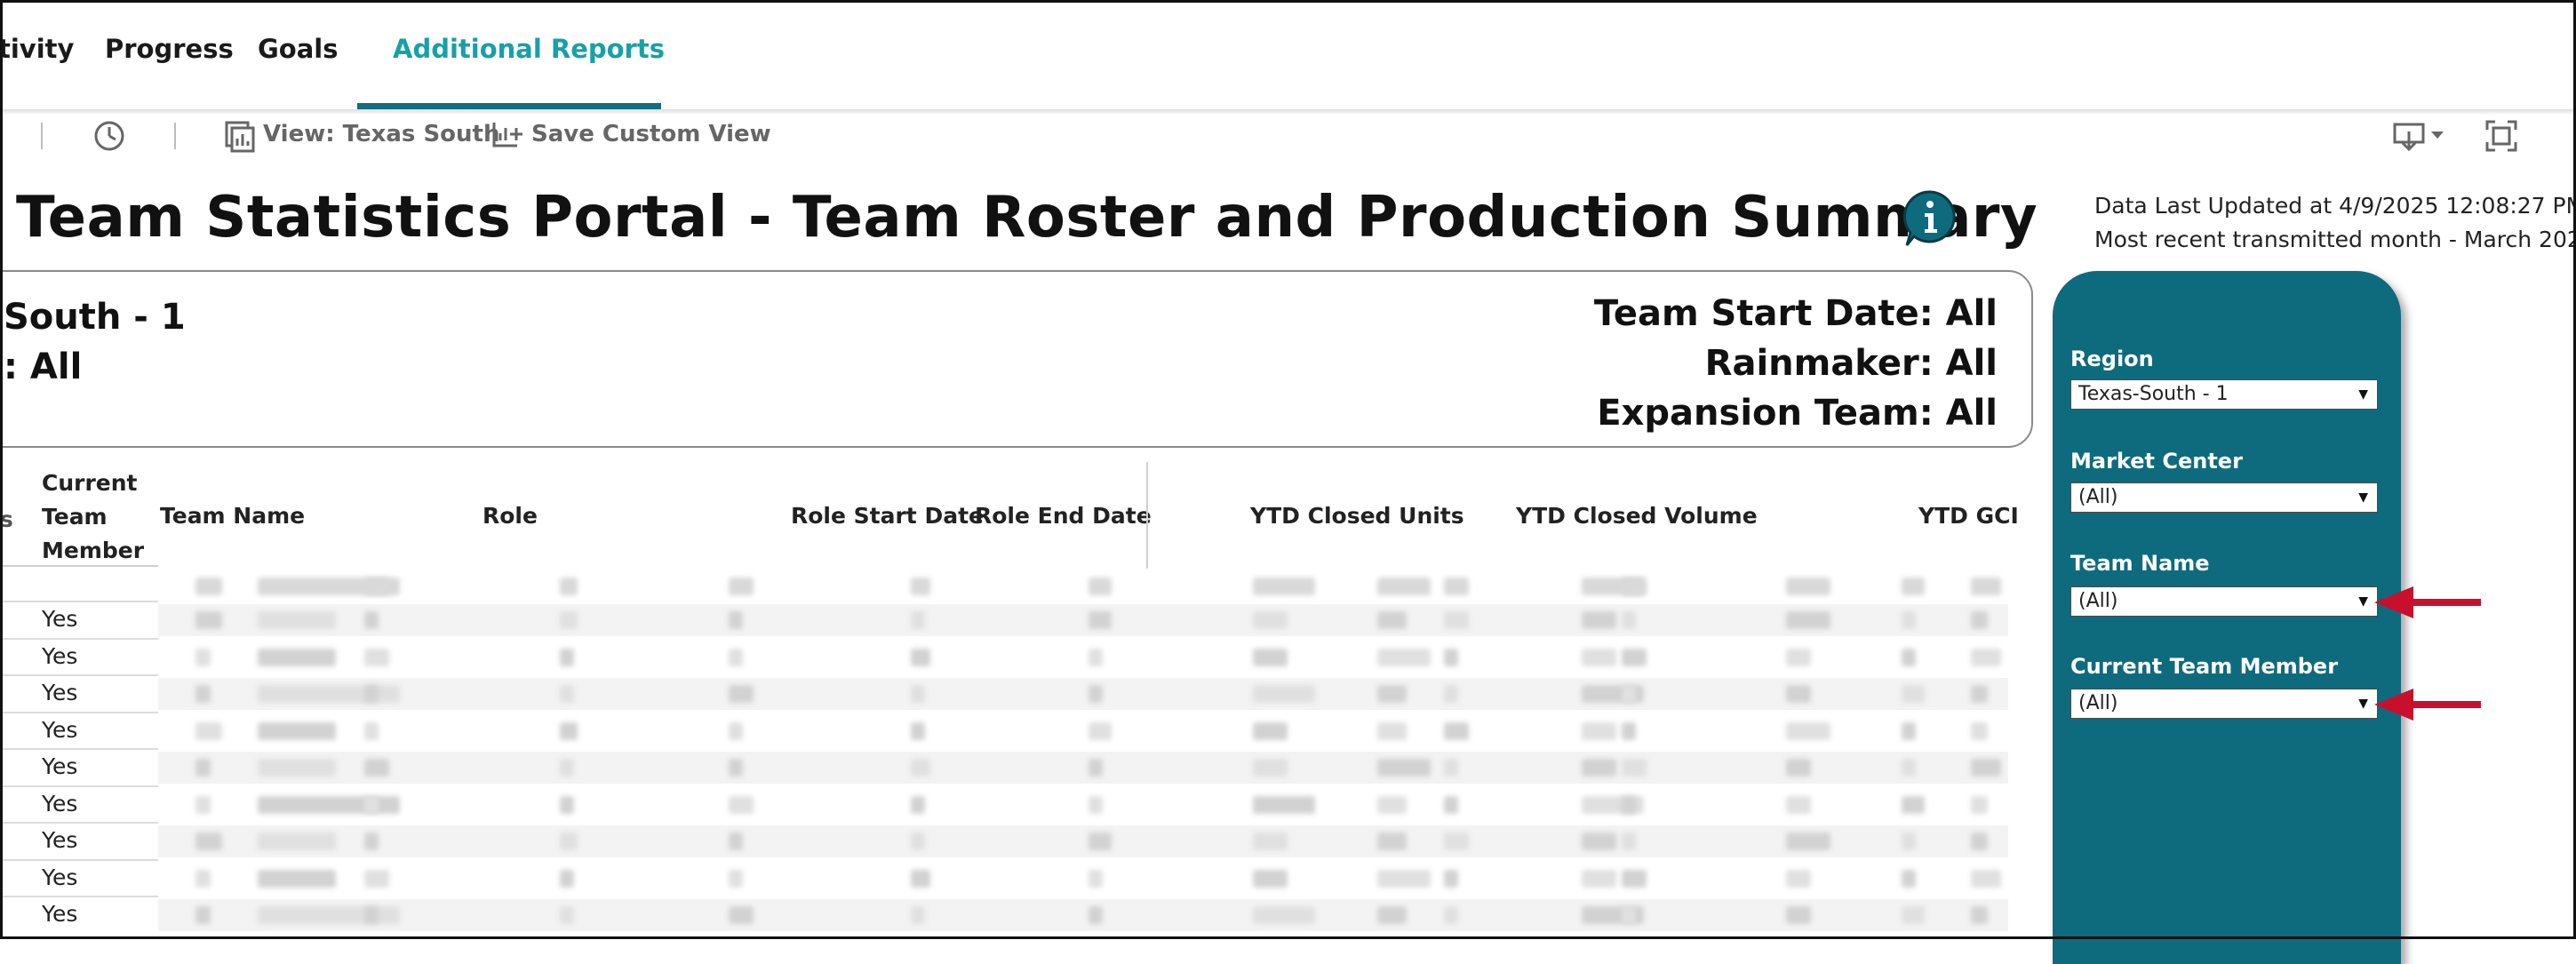 The width and height of the screenshot is (2576, 964). What do you see at coordinates (2224, 497) in the screenshot?
I see `market-center-select: (All) ▼` at bounding box center [2224, 497].